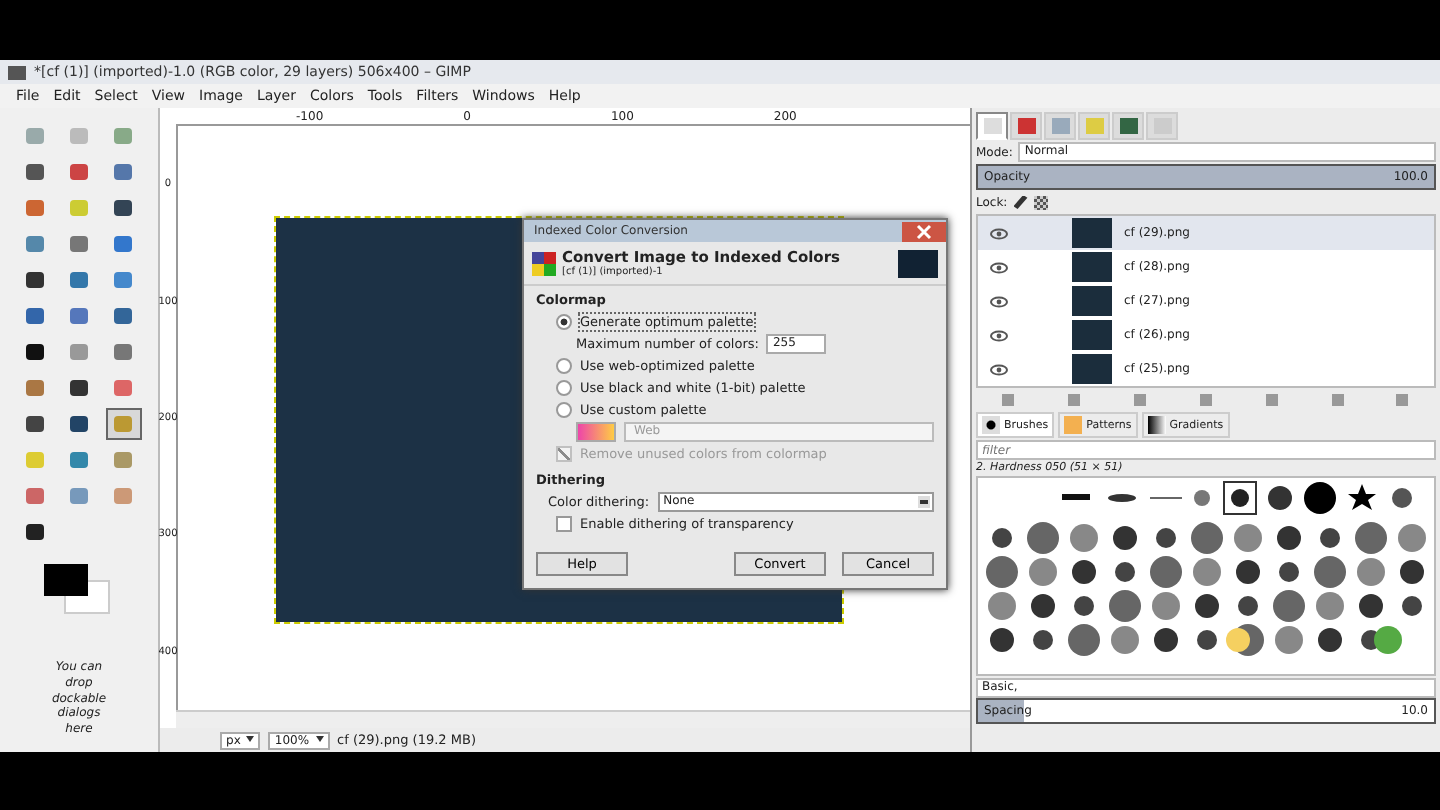 The height and width of the screenshot is (810, 1440). What do you see at coordinates (544, 263) in the screenshot?
I see `palette-icon` at bounding box center [544, 263].